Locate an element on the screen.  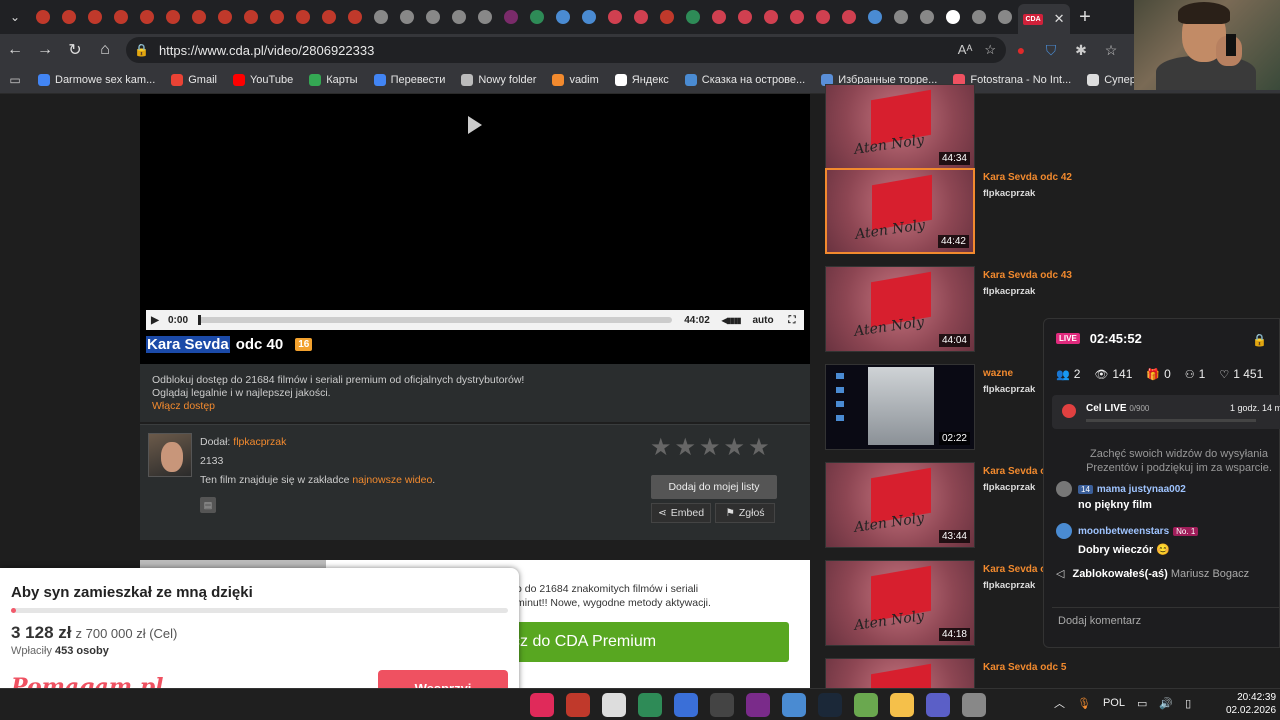
video-thumbnail: Aten Noly 44:34 is located at coordinates (900, 127).